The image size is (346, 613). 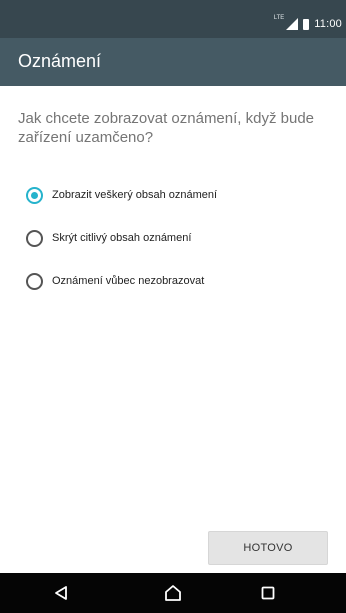 I want to click on navigation-bar, so click(x=173, y=593).